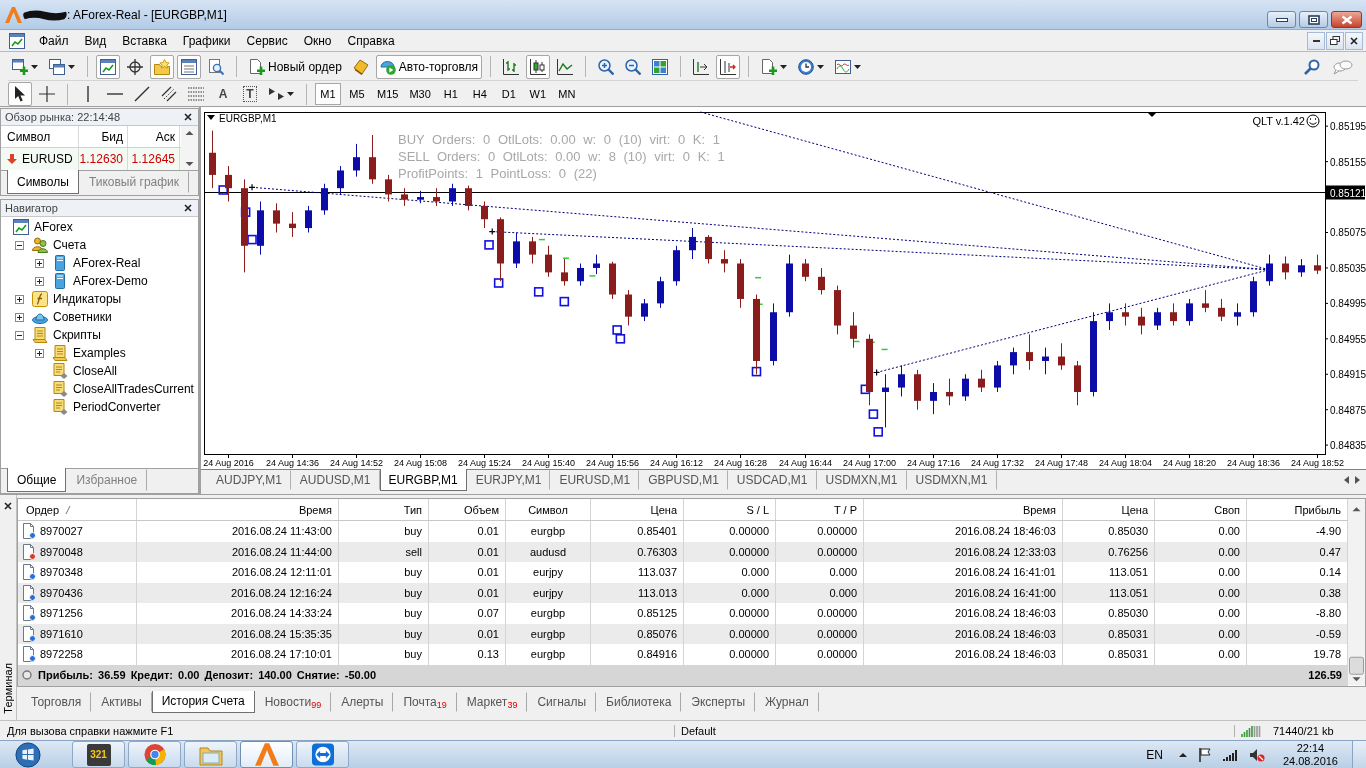  What do you see at coordinates (467, 654) in the screenshot?
I see `table-cell: 0.13` at bounding box center [467, 654].